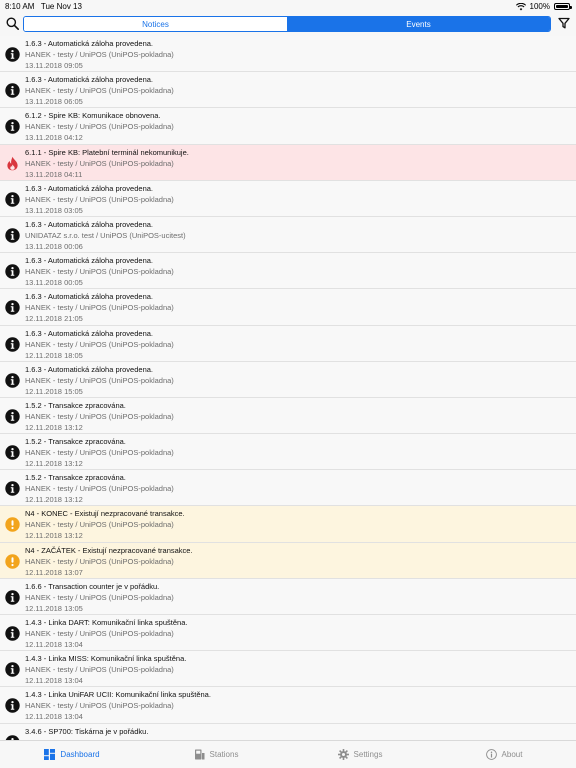  I want to click on dashboard-icon, so click(50, 754).